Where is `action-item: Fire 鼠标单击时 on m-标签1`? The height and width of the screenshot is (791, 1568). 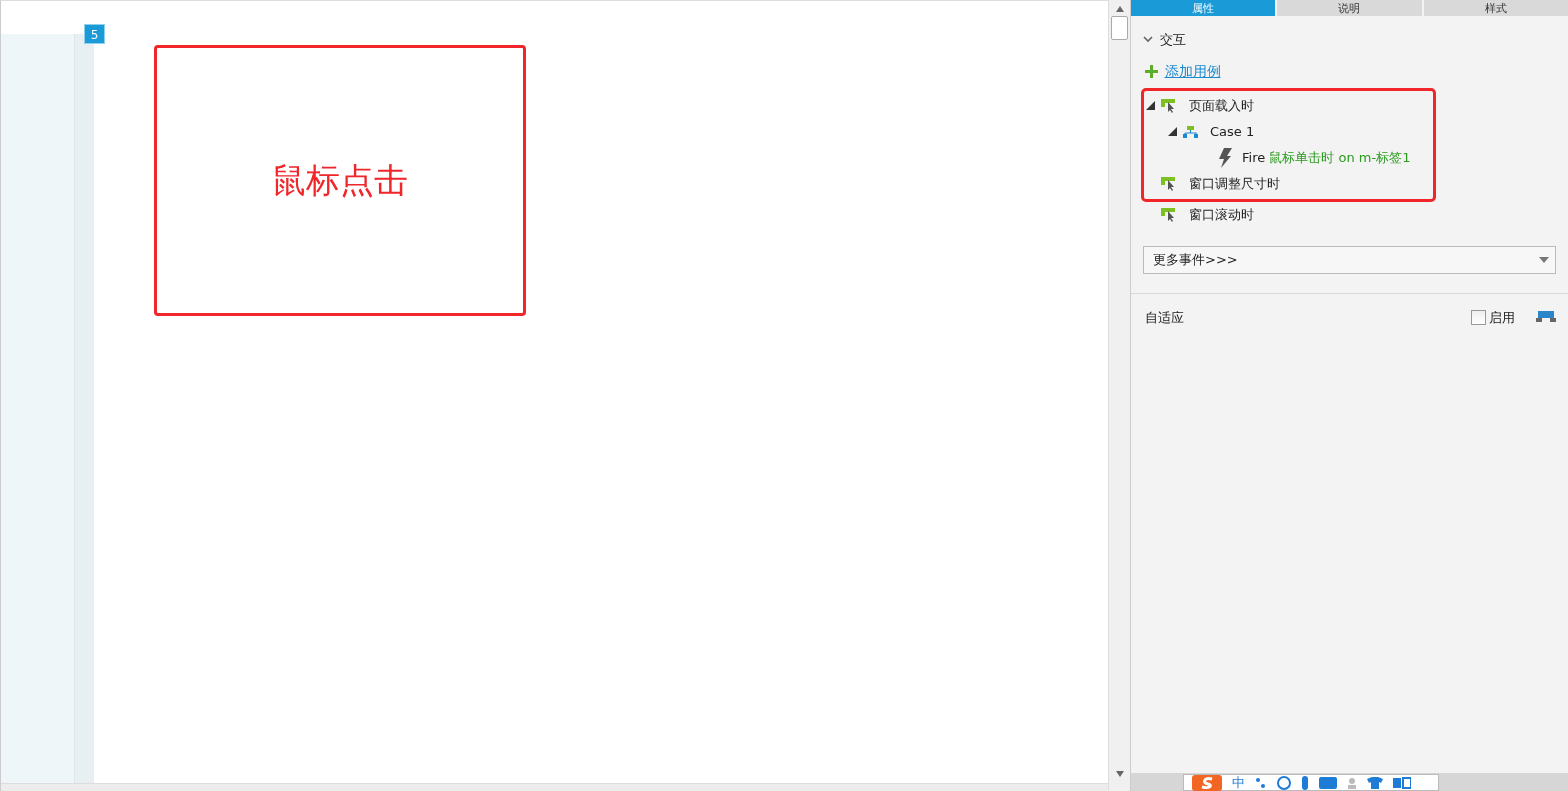
action-item: Fire 鼠标单击时 on m-标签1 is located at coordinates (1326, 157).